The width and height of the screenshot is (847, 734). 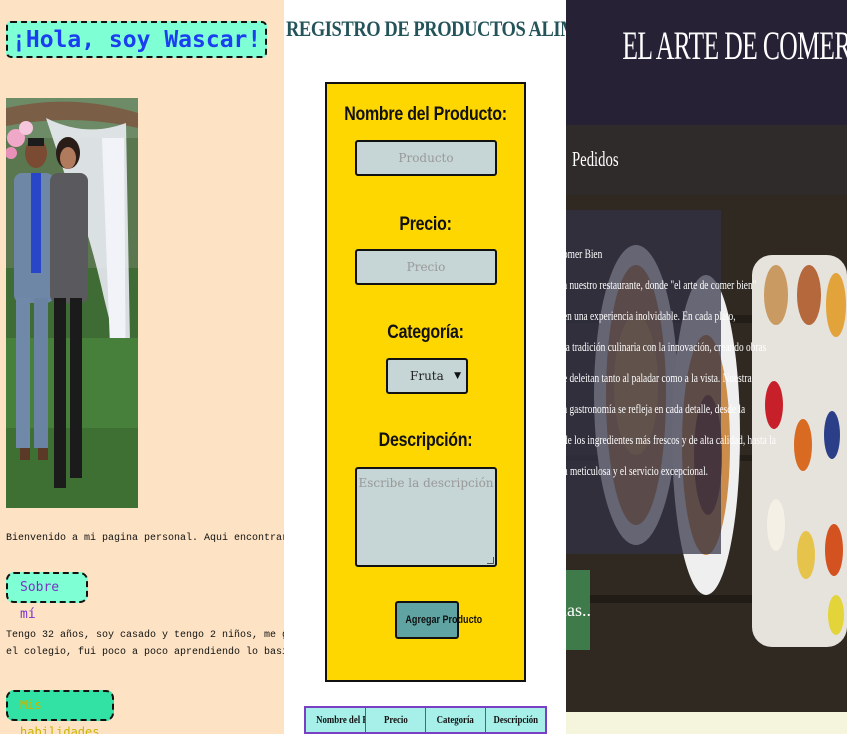 What do you see at coordinates (595, 159) in the screenshot?
I see `nav-item-pedidos: Pedidos` at bounding box center [595, 159].